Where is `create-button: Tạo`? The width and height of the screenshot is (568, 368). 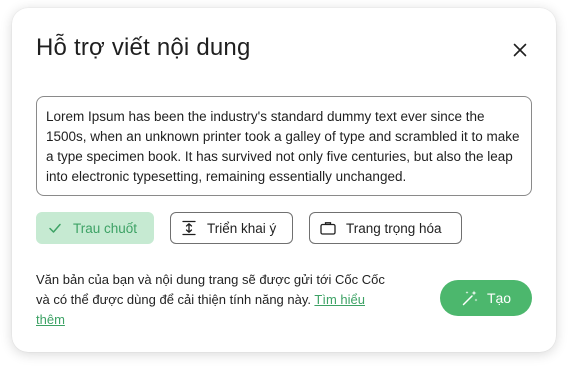
create-button: Tạo is located at coordinates (486, 298).